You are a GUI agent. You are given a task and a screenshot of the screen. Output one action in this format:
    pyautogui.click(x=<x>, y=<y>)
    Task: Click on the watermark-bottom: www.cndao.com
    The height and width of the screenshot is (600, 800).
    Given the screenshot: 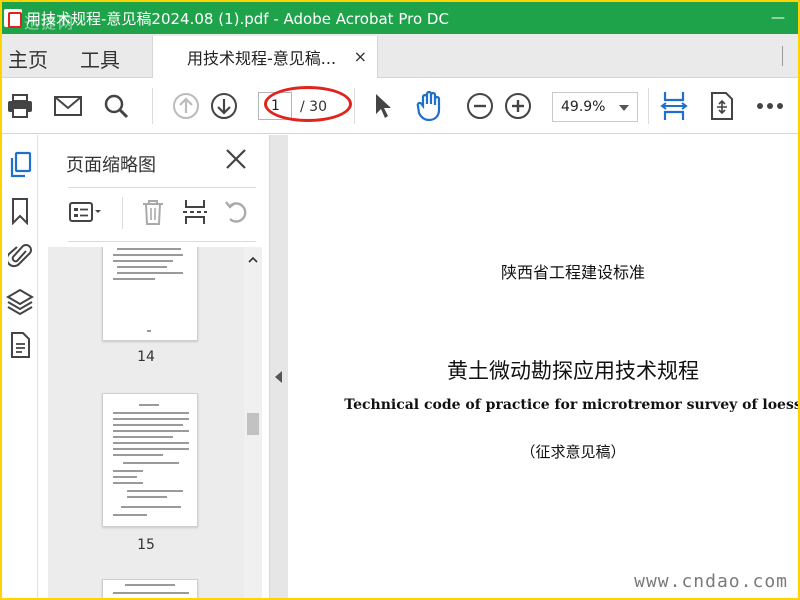 What is the action you would take?
    pyautogui.click(x=711, y=581)
    